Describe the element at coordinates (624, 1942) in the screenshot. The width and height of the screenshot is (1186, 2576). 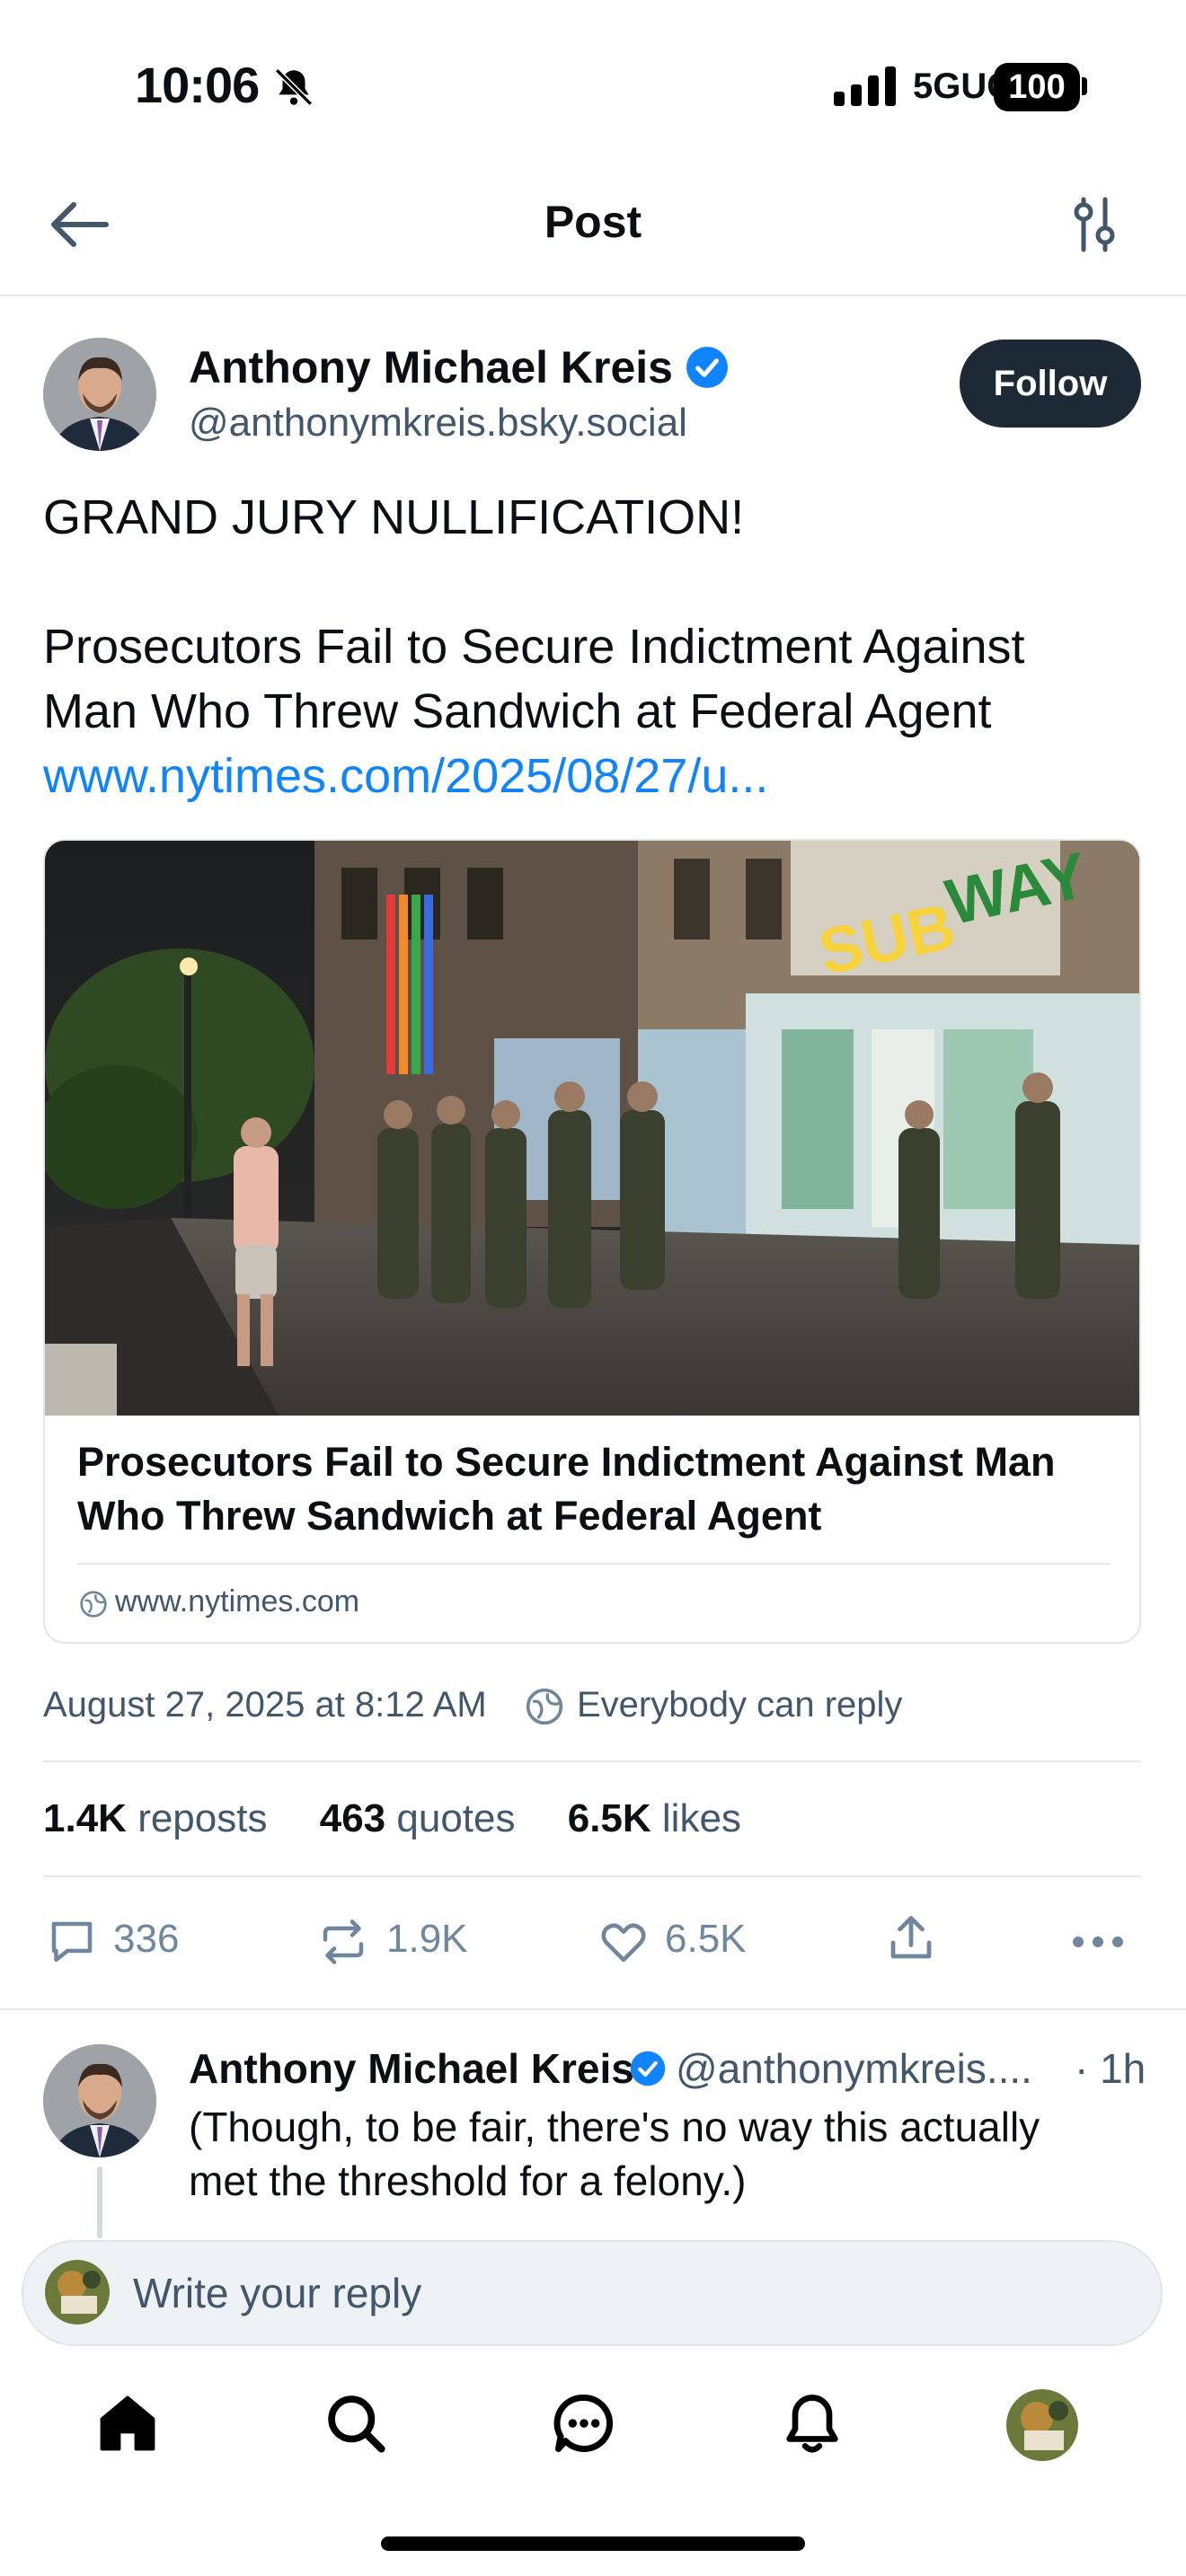
I see `heart-icon` at that location.